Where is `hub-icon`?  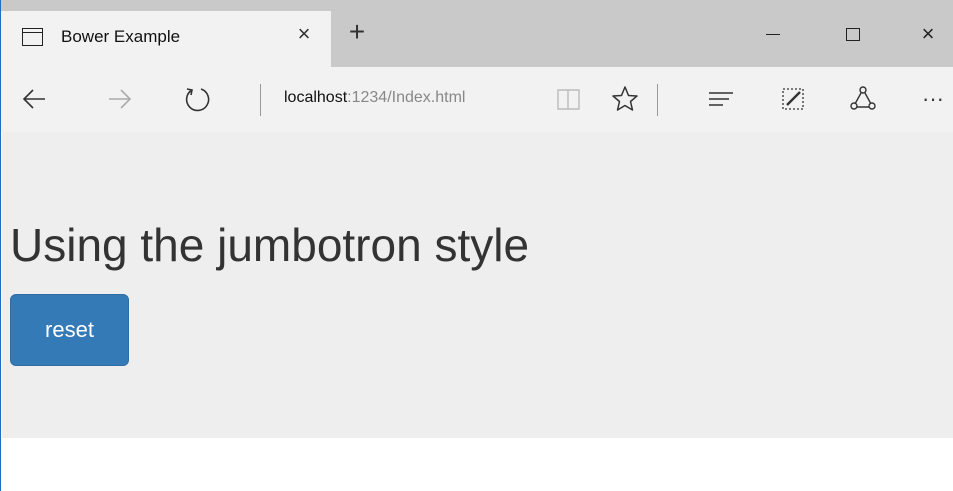 hub-icon is located at coordinates (721, 99).